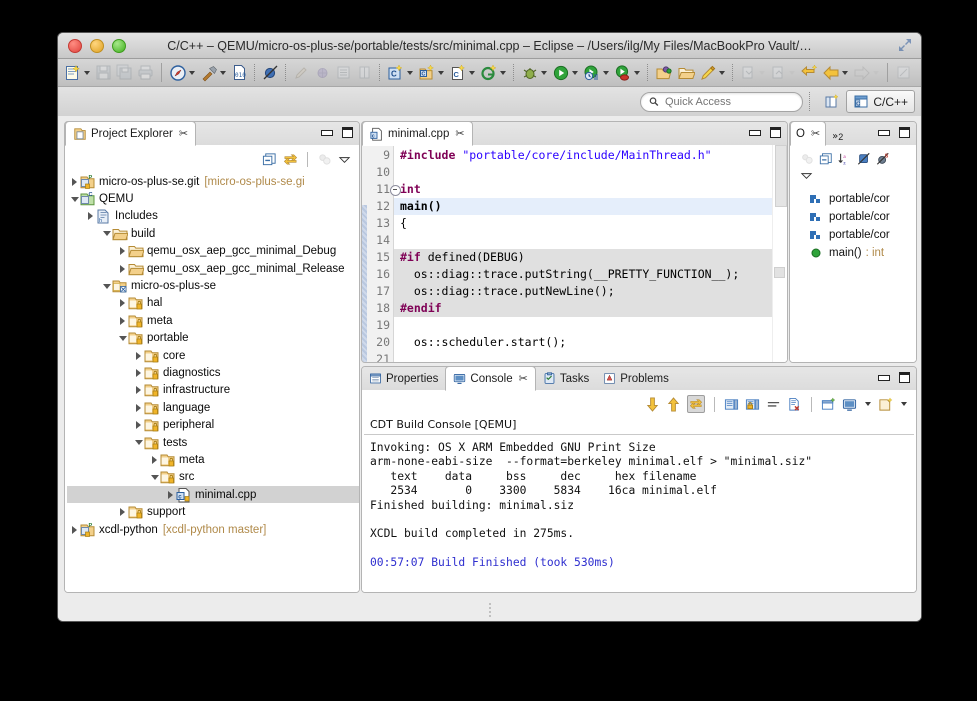 The image size is (977, 701). What do you see at coordinates (583, 342) in the screenshot?
I see `code-line: os::scheduler.start();` at bounding box center [583, 342].